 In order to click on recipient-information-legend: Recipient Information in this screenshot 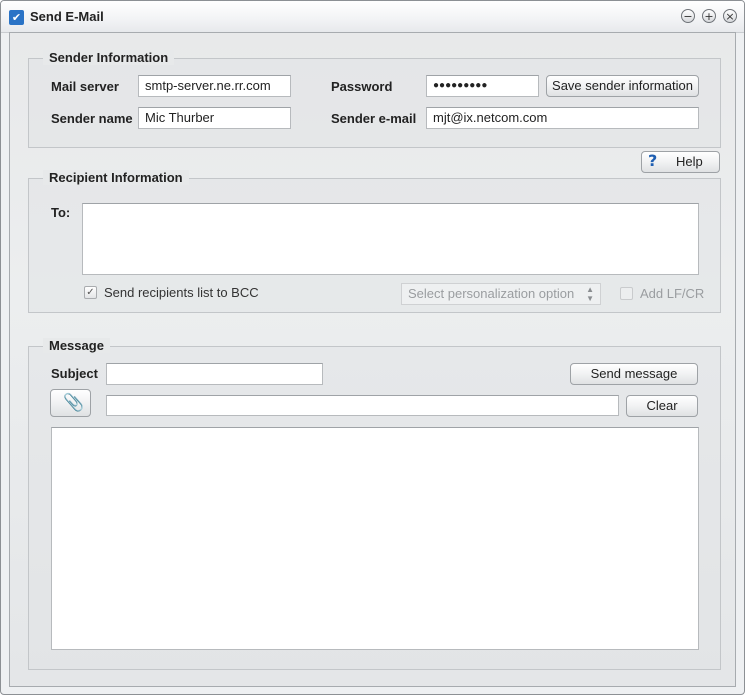, I will do `click(116, 177)`.